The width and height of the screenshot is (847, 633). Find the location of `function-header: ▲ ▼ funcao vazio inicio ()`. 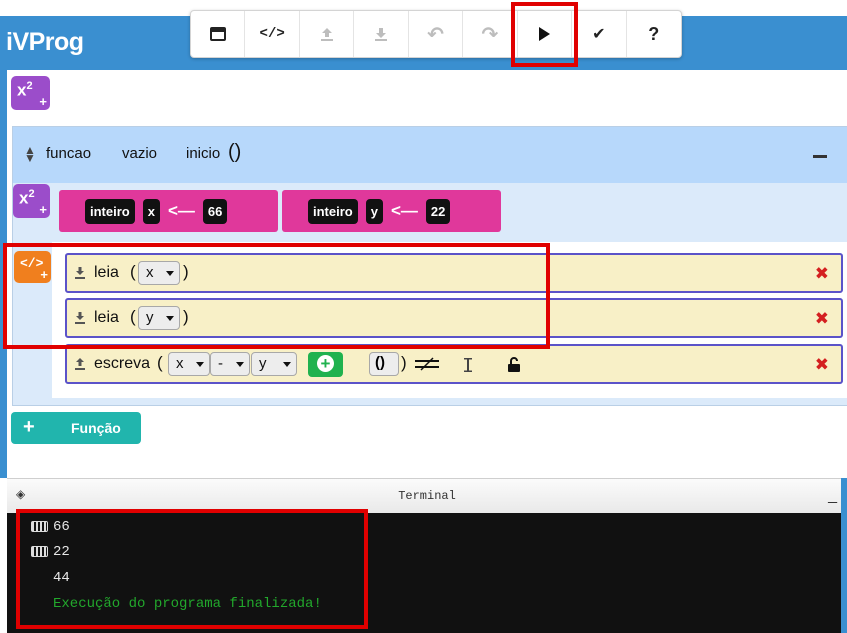

function-header: ▲ ▼ funcao vazio inicio () is located at coordinates (430, 155).